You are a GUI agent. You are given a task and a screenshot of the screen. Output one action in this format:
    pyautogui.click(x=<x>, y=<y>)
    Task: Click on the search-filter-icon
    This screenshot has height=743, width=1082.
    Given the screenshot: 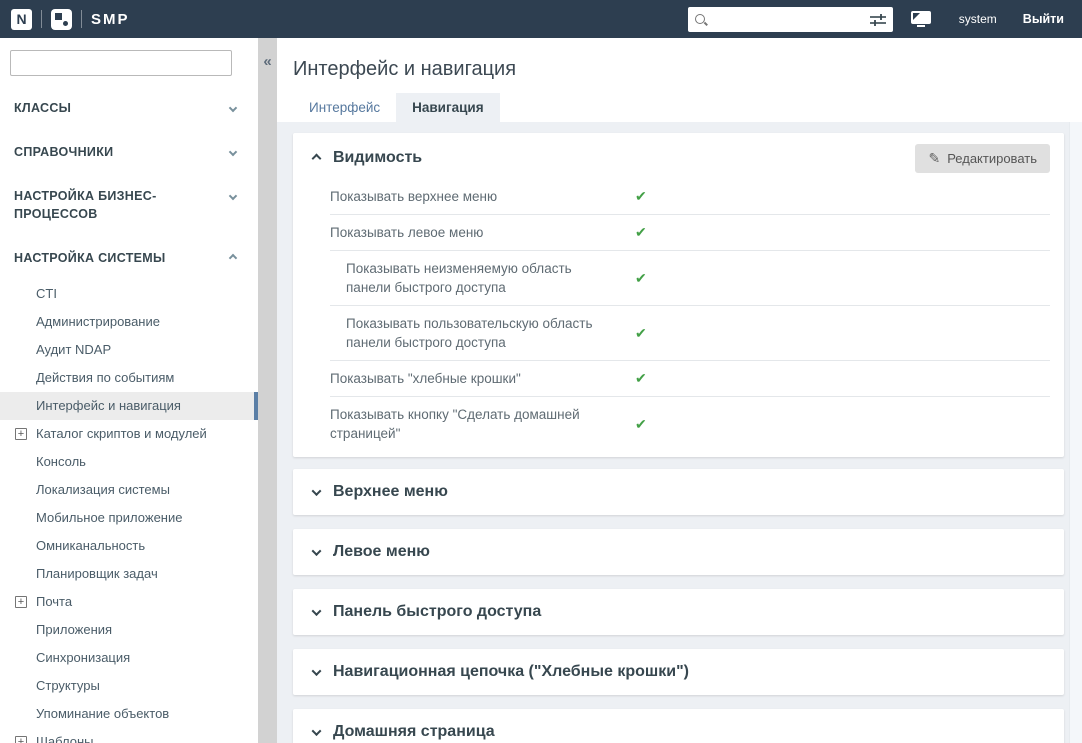 What is the action you would take?
    pyautogui.click(x=878, y=20)
    